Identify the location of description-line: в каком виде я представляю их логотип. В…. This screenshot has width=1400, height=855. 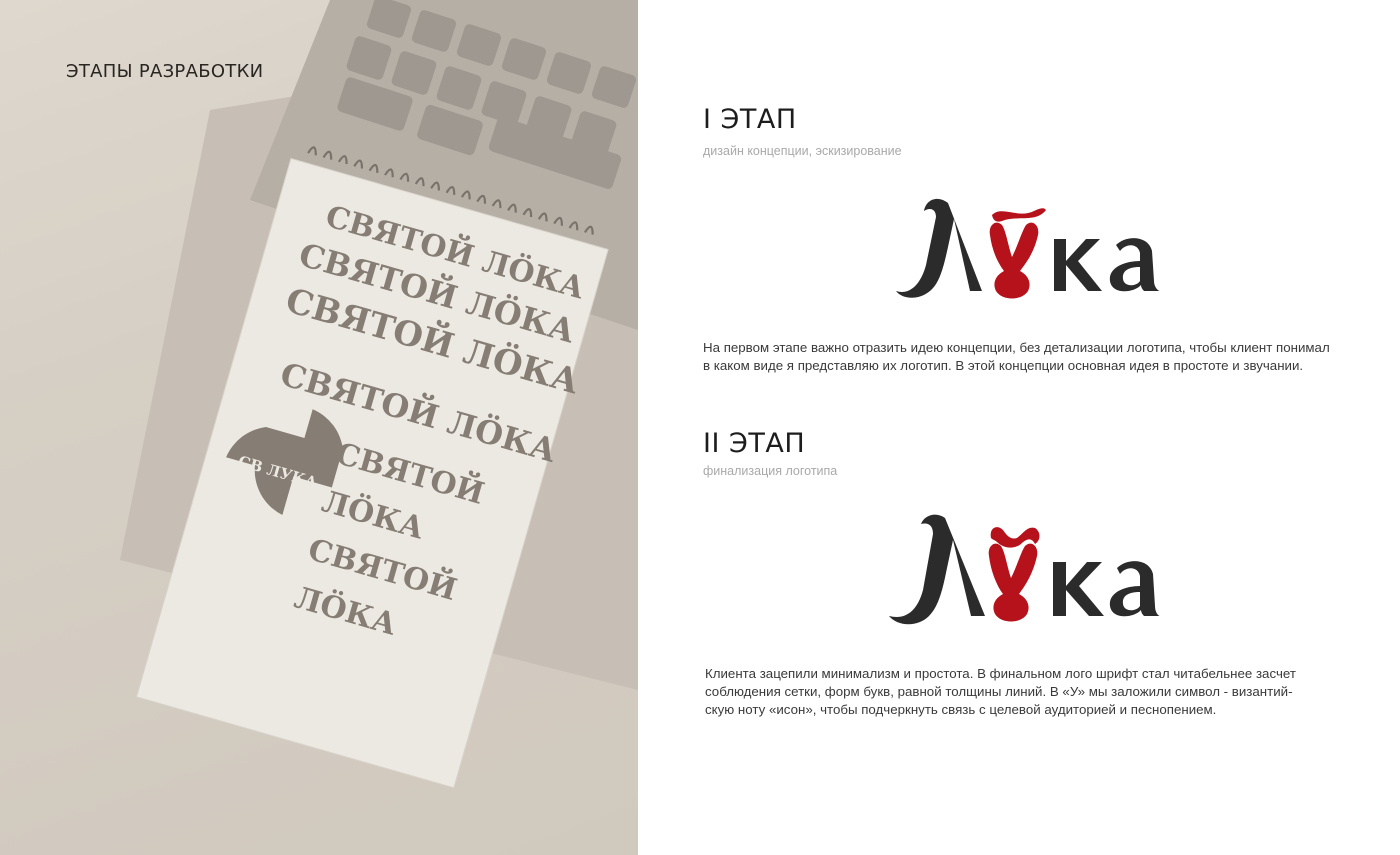
(1003, 365).